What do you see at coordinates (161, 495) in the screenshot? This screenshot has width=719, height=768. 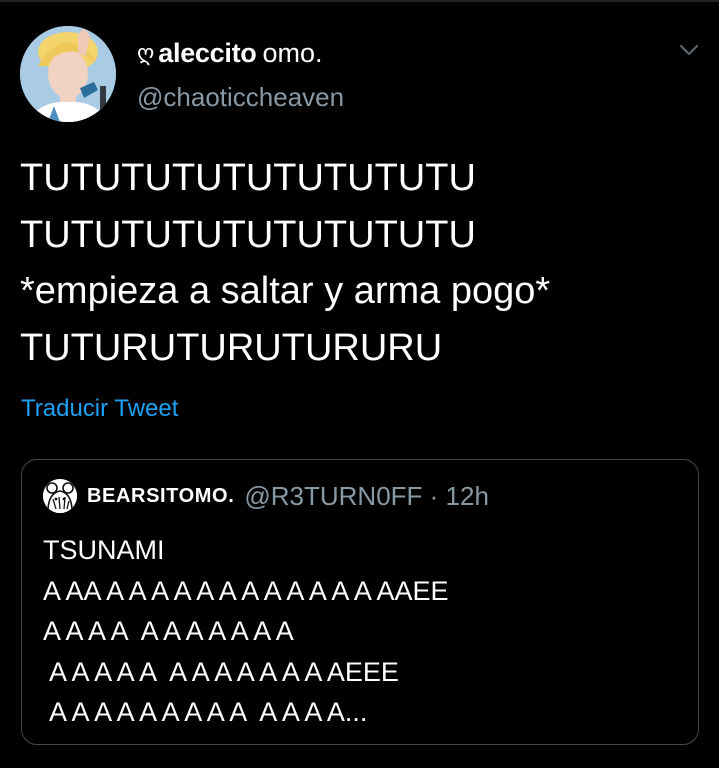 I see `quoted-author-name: BEARSITOMO.` at bounding box center [161, 495].